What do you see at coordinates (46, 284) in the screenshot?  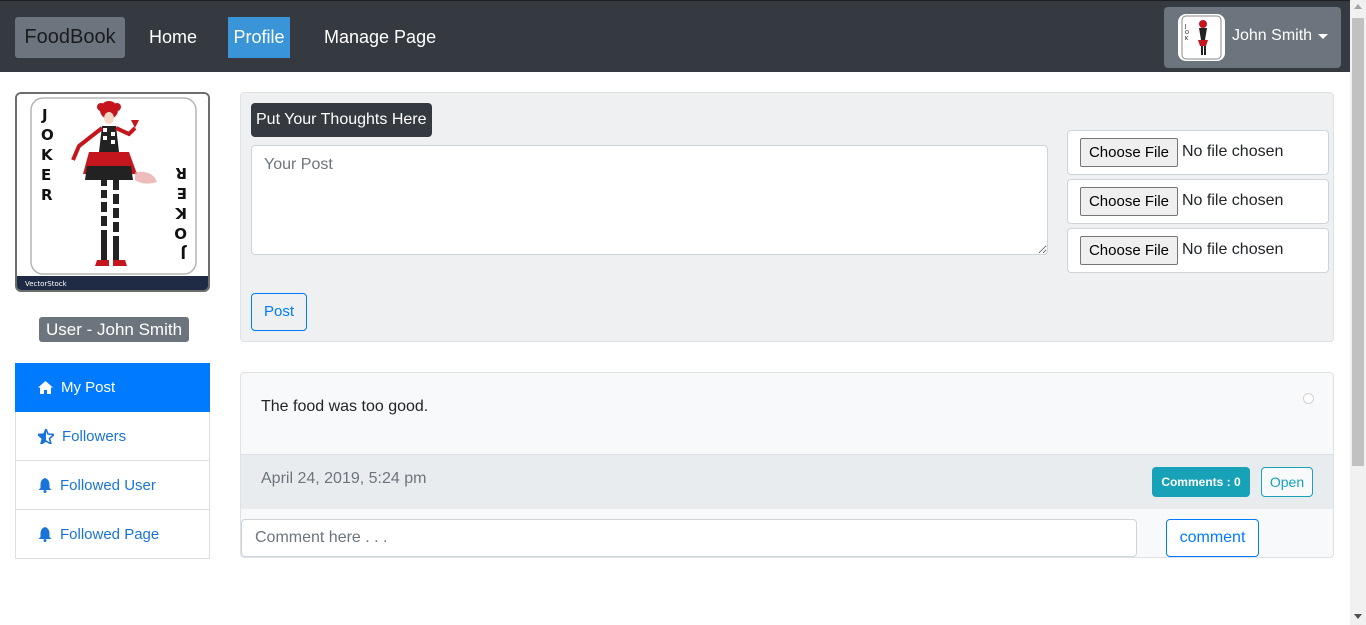 I see `vectorstock-watermark: VectorStock` at bounding box center [46, 284].